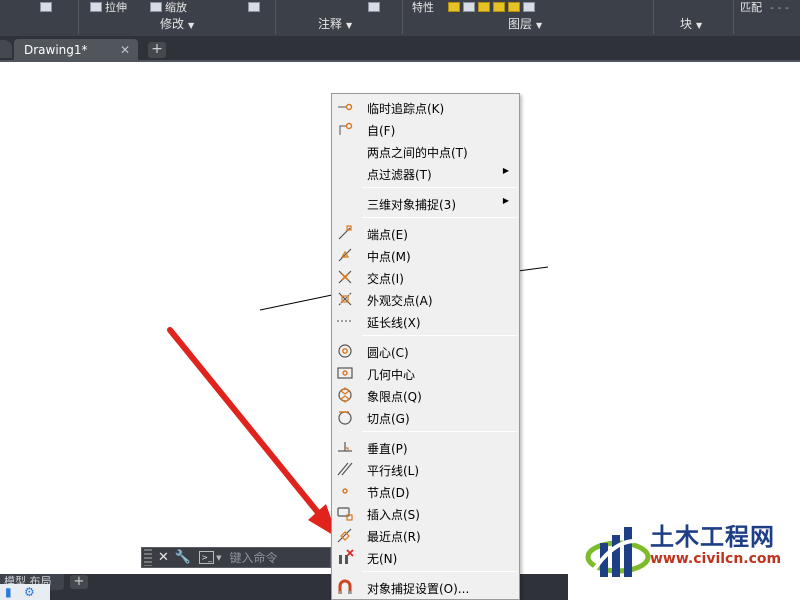 This screenshot has width=800, height=600. What do you see at coordinates (394, 397) in the screenshot?
I see `menu-item-label: 象限点(Q)` at bounding box center [394, 397].